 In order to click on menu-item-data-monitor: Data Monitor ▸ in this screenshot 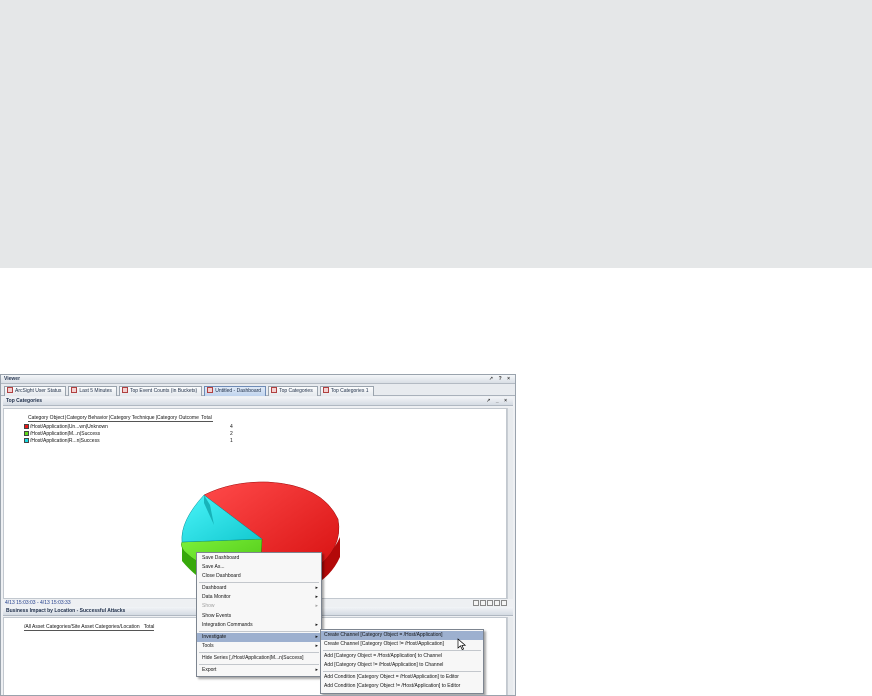, I will do `click(259, 597)`.